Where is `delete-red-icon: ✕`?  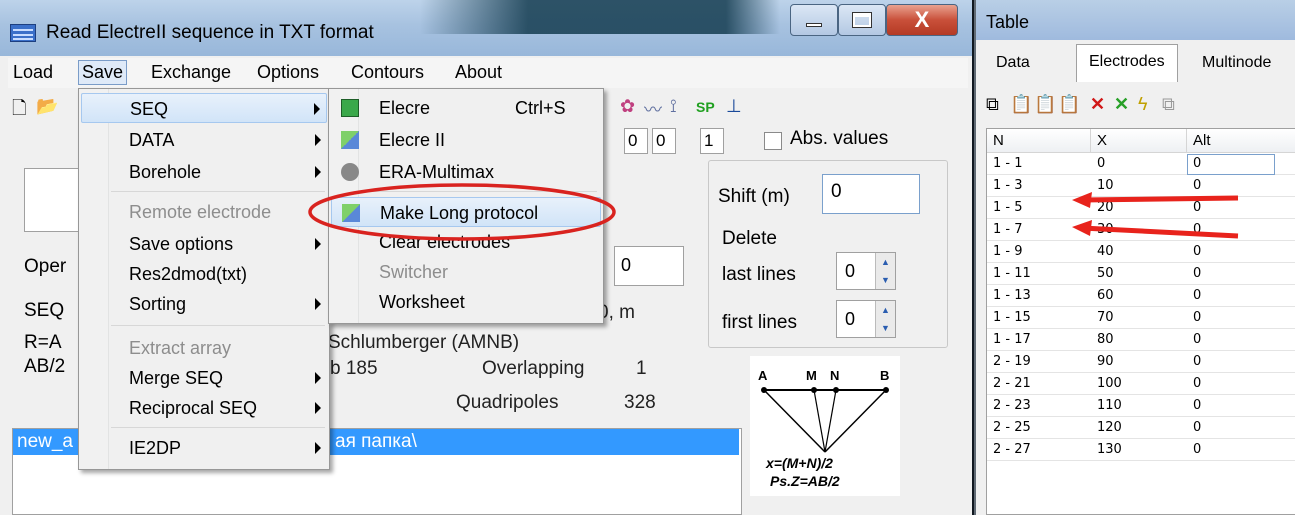
delete-red-icon: ✕ is located at coordinates (1097, 104).